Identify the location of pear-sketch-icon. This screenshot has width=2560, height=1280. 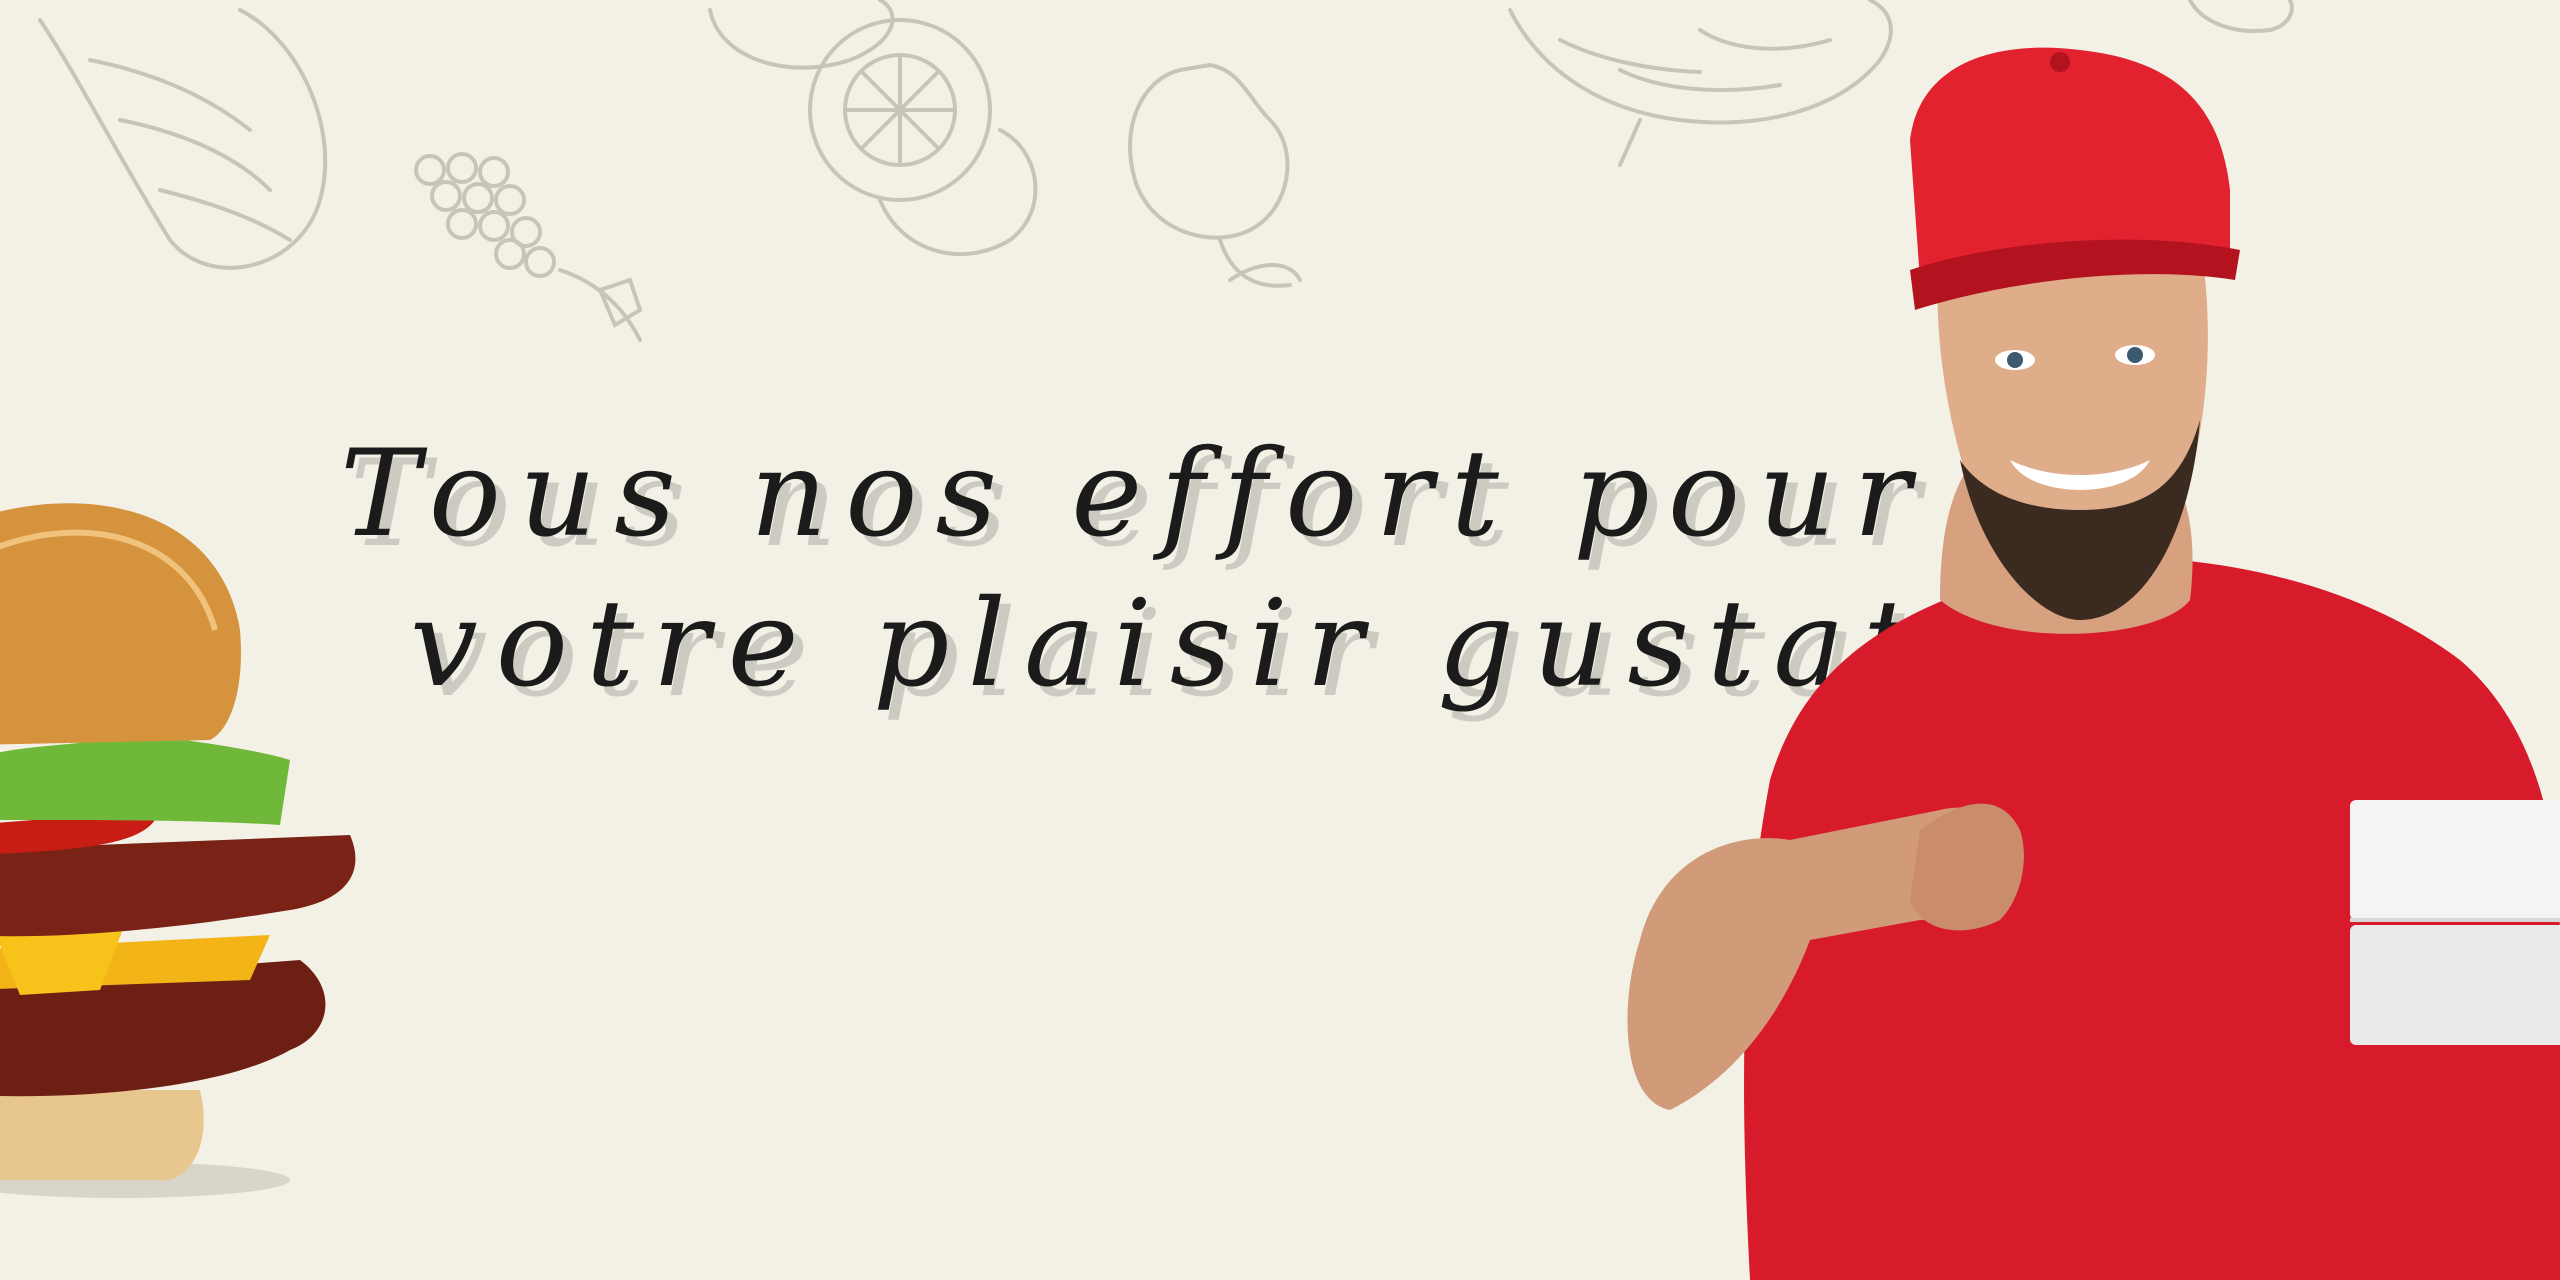
(1215, 175).